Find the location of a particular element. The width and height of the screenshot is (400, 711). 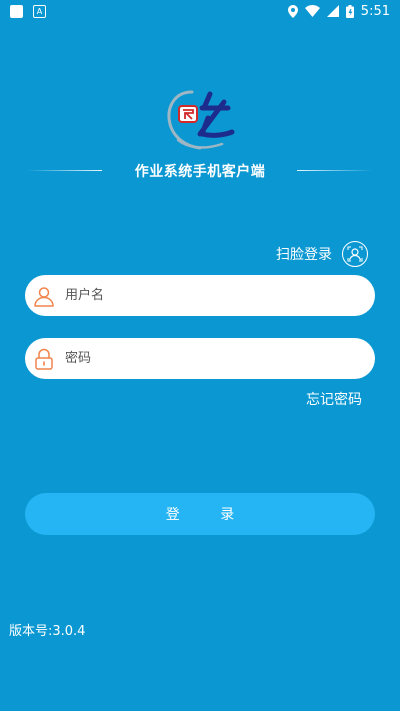

user-icon is located at coordinates (44, 296).